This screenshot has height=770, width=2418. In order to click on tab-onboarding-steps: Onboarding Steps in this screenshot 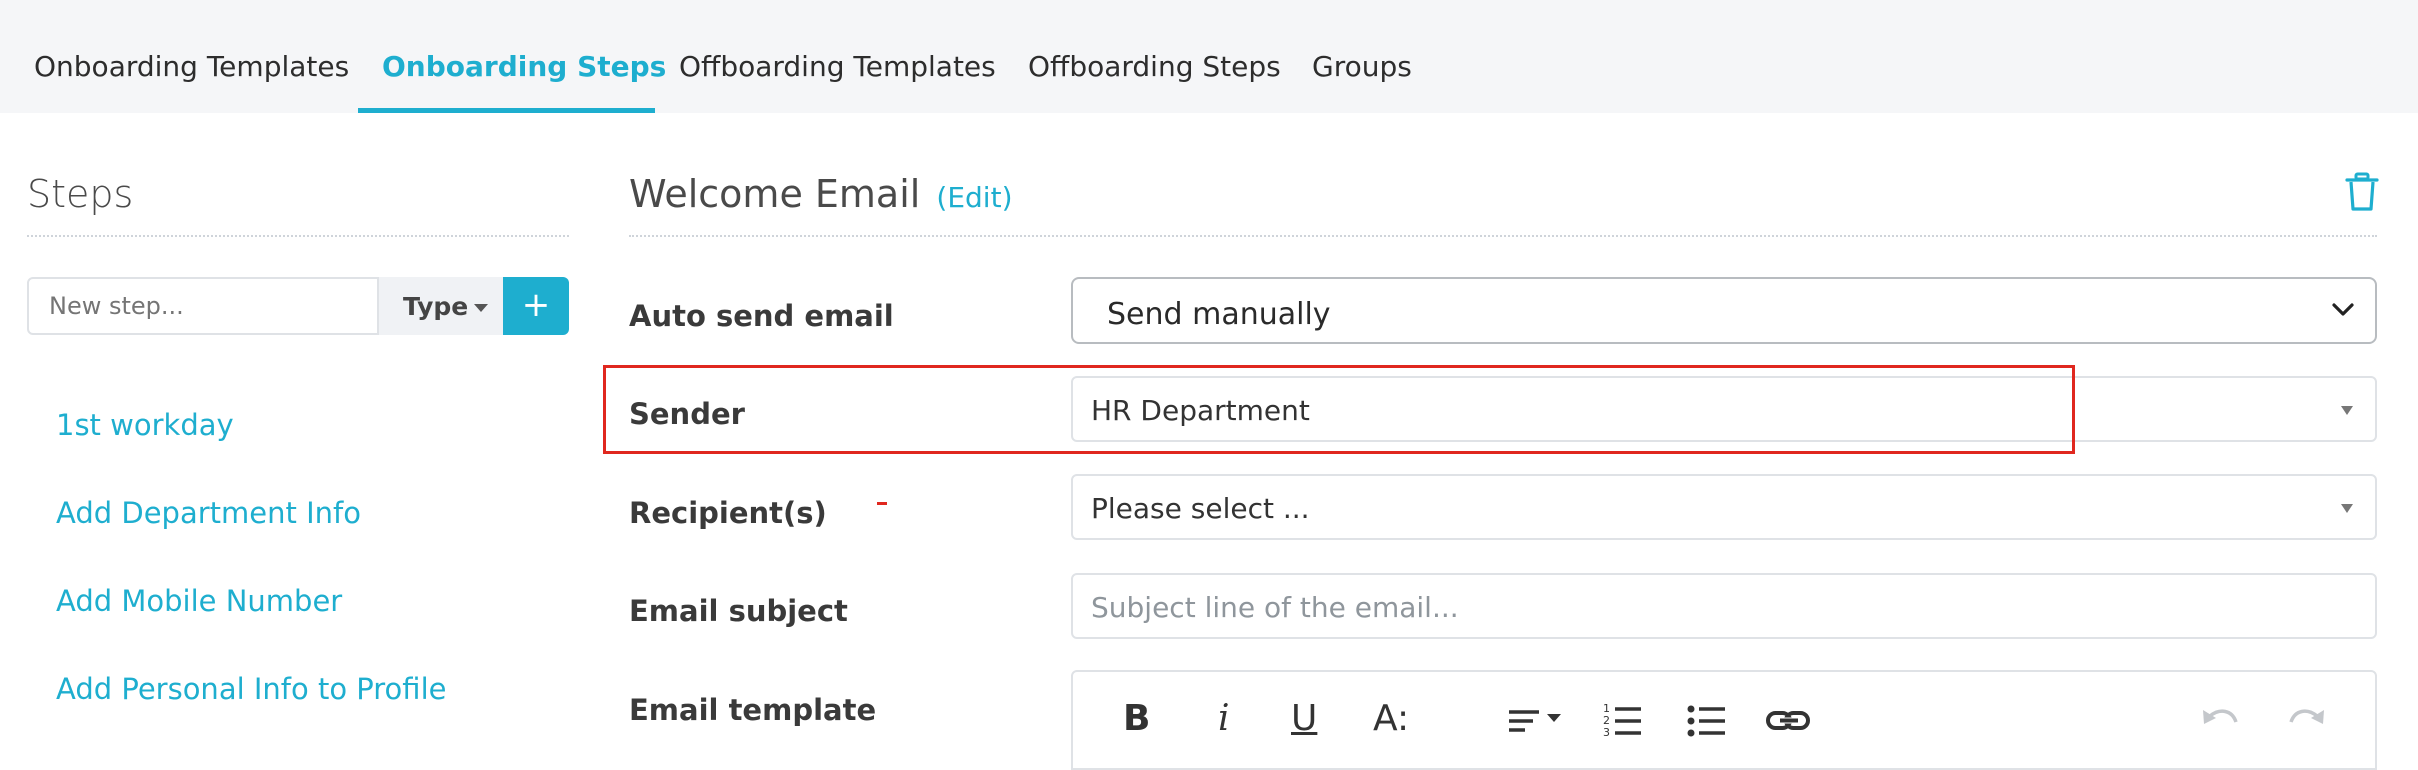, I will do `click(524, 81)`.